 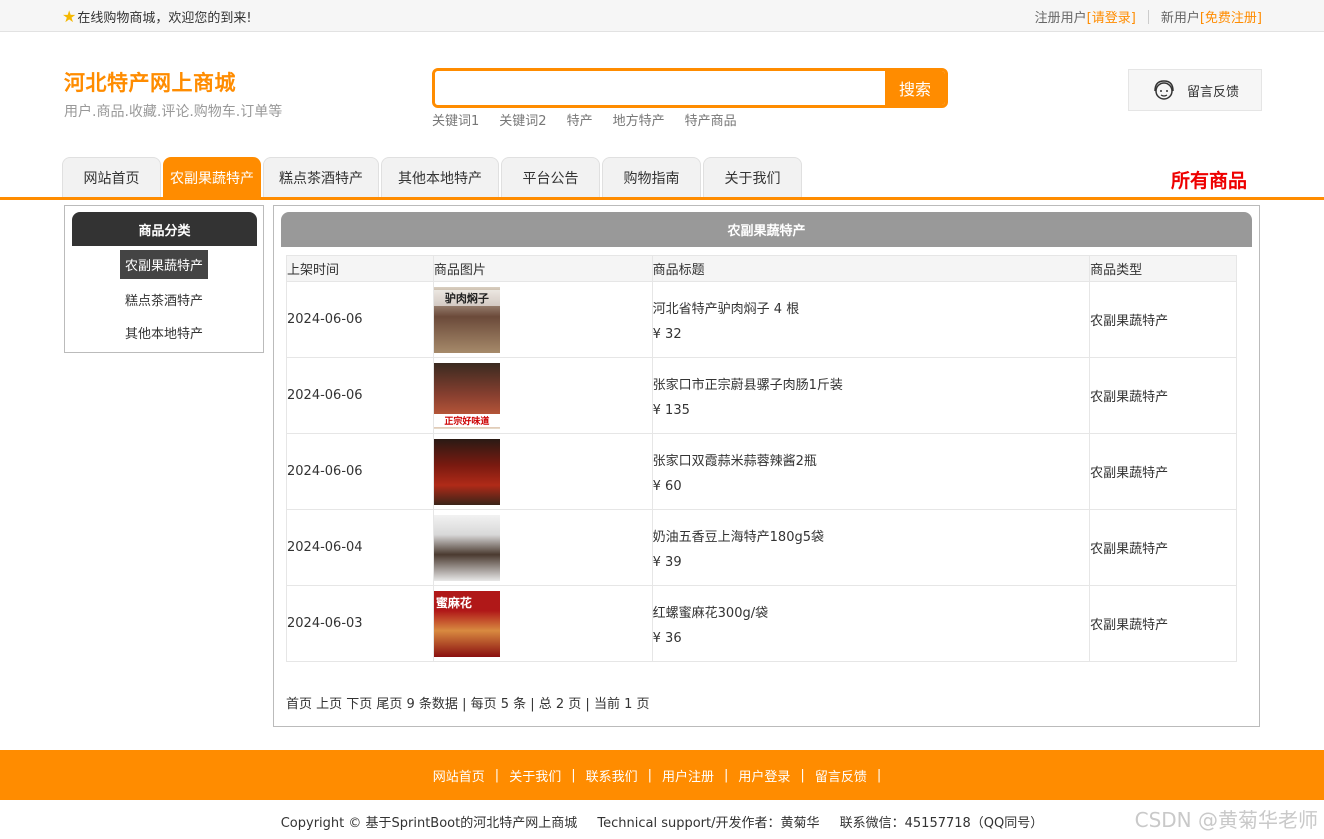 What do you see at coordinates (455, 119) in the screenshot?
I see `keyword-link: 关键词1` at bounding box center [455, 119].